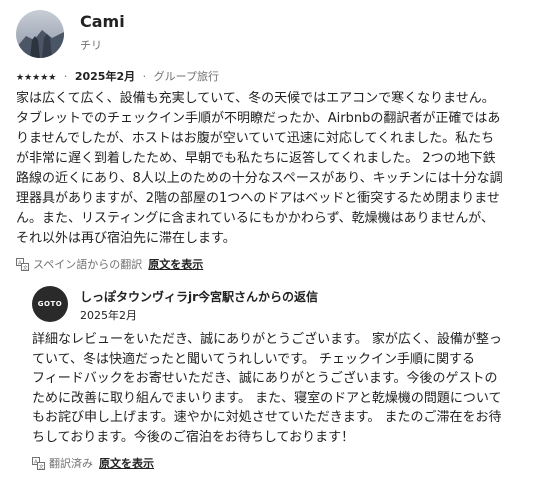 This screenshot has width=556, height=478. I want to click on reviewer-avatar, so click(40, 34).